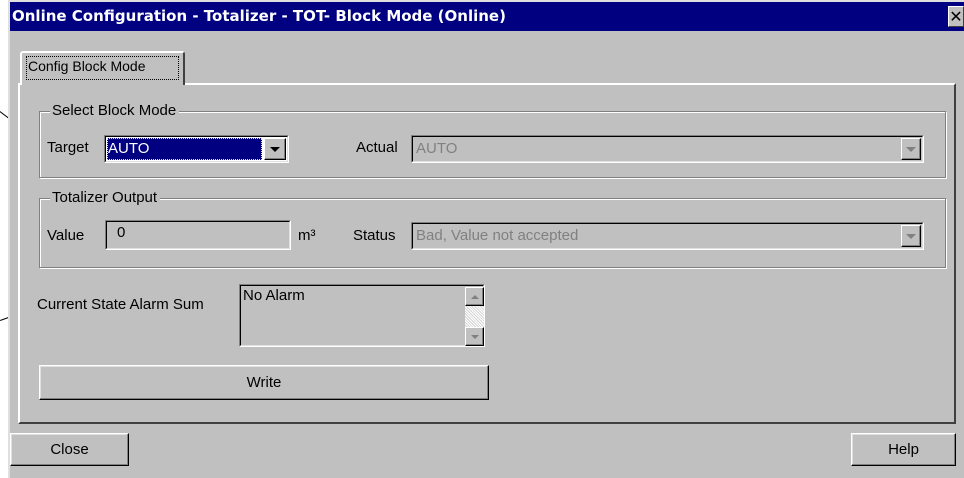 The image size is (964, 478). What do you see at coordinates (437, 148) in the screenshot?
I see `actual-value: AUTO` at bounding box center [437, 148].